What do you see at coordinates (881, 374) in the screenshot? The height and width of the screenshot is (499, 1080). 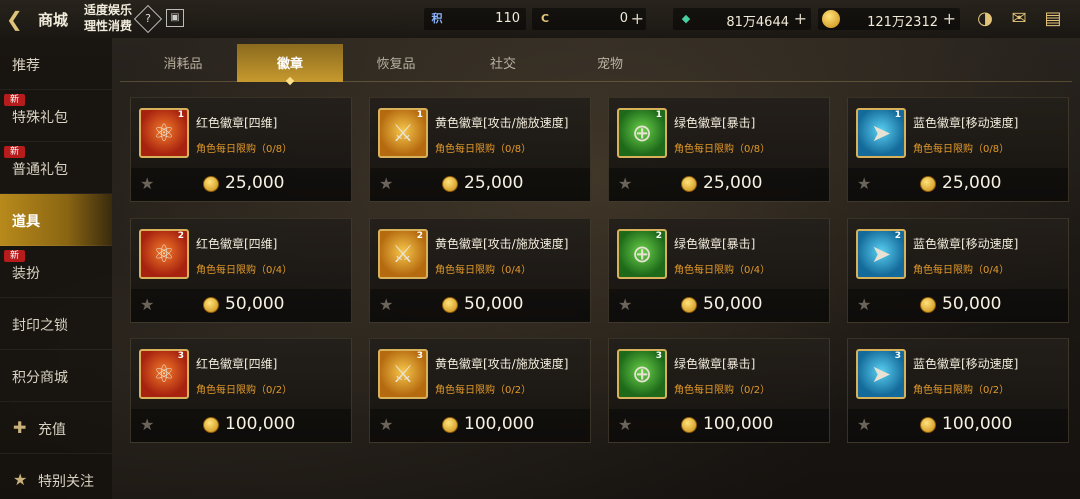 I see `badge-blue-icon: ➤ 3` at bounding box center [881, 374].